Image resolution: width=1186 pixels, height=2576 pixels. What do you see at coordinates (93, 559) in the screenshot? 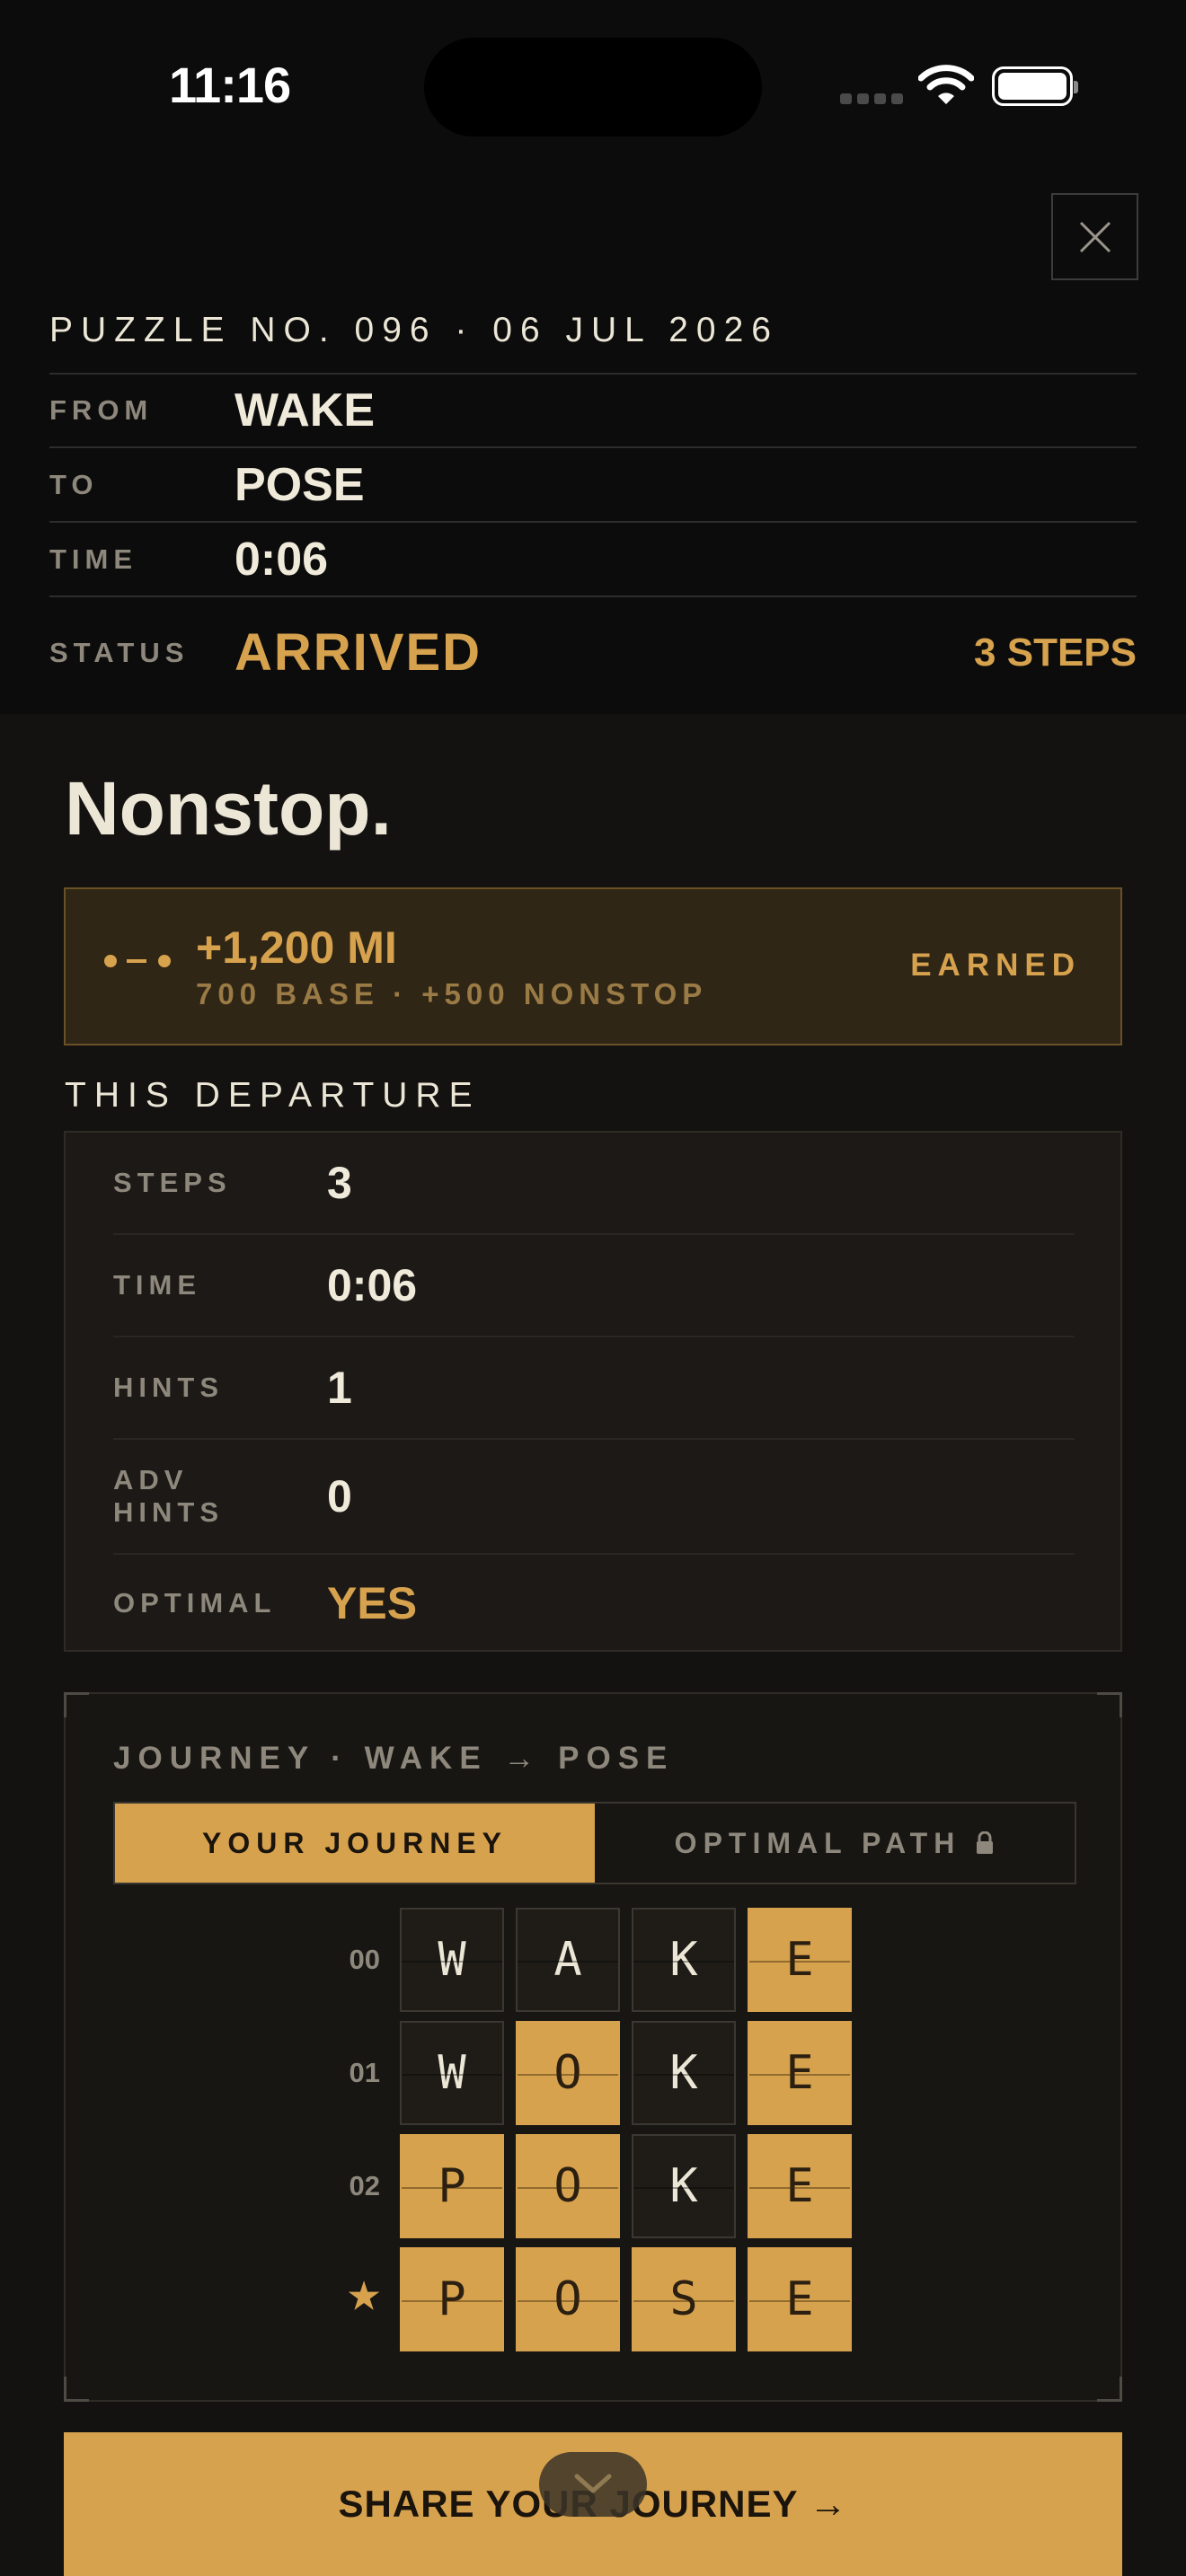
I see `time-label: TIME` at bounding box center [93, 559].